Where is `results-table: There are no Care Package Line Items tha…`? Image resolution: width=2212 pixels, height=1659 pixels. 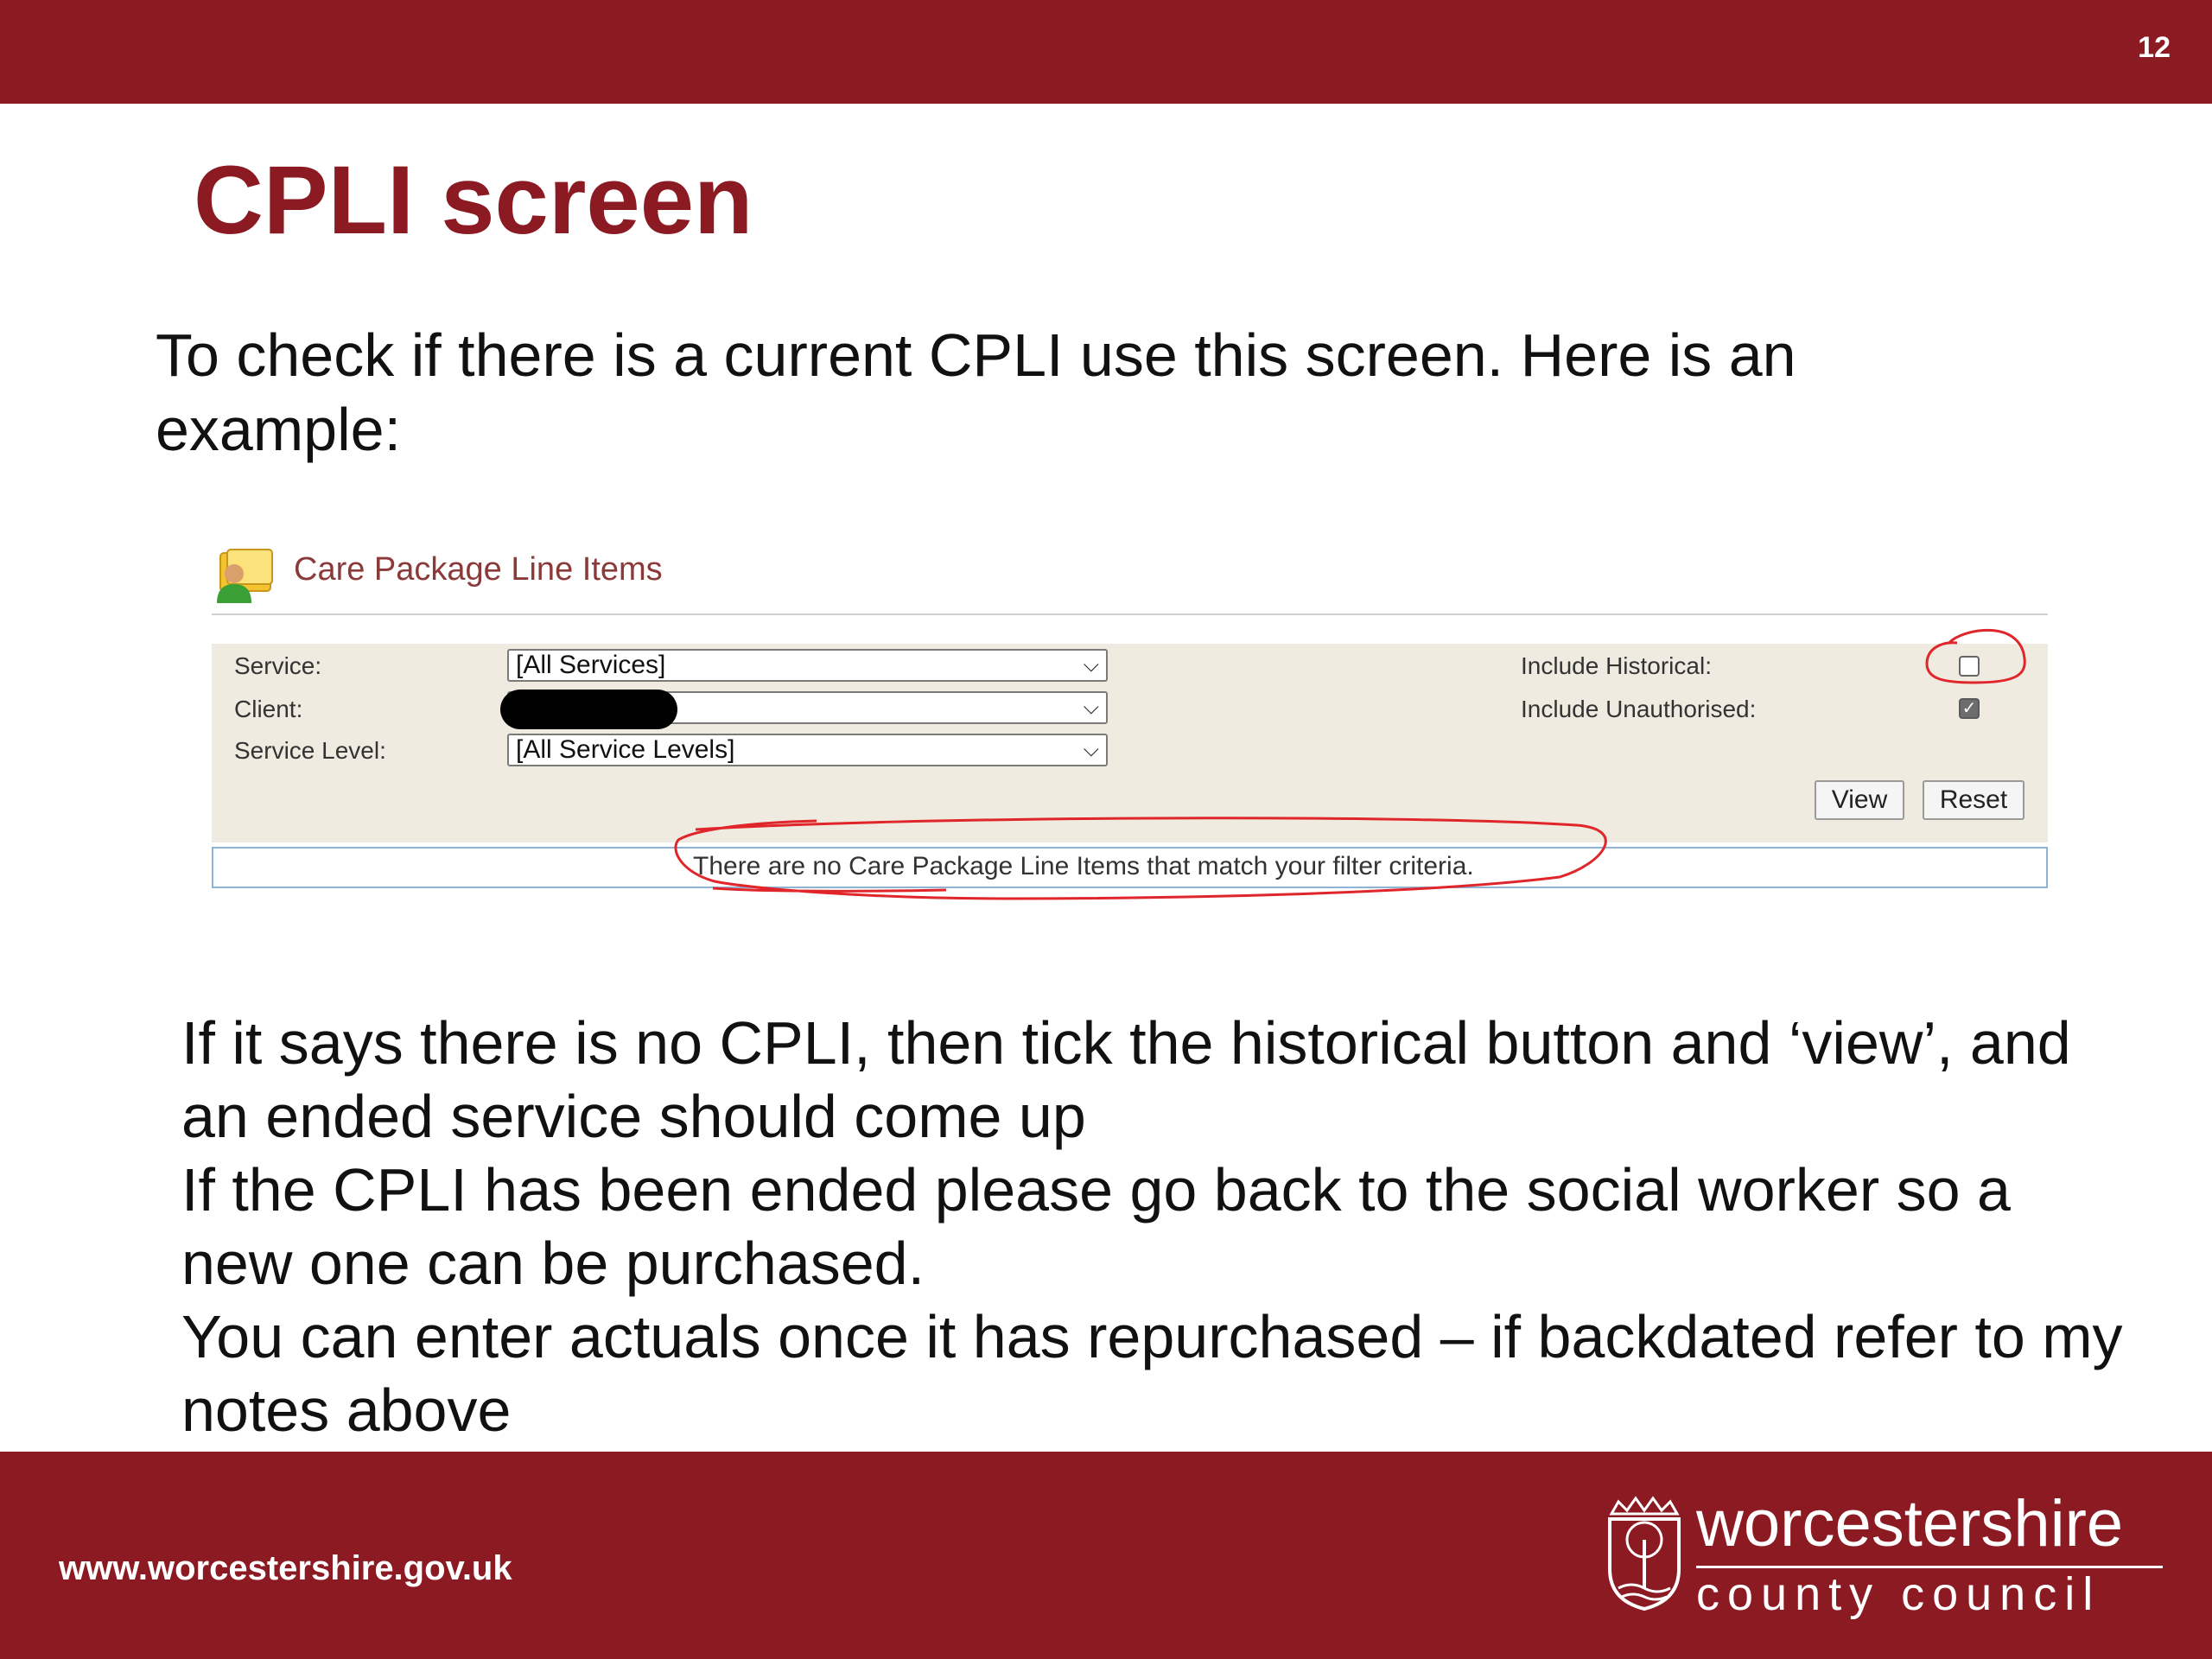 results-table: There are no Care Package Line Items tha… is located at coordinates (1130, 867).